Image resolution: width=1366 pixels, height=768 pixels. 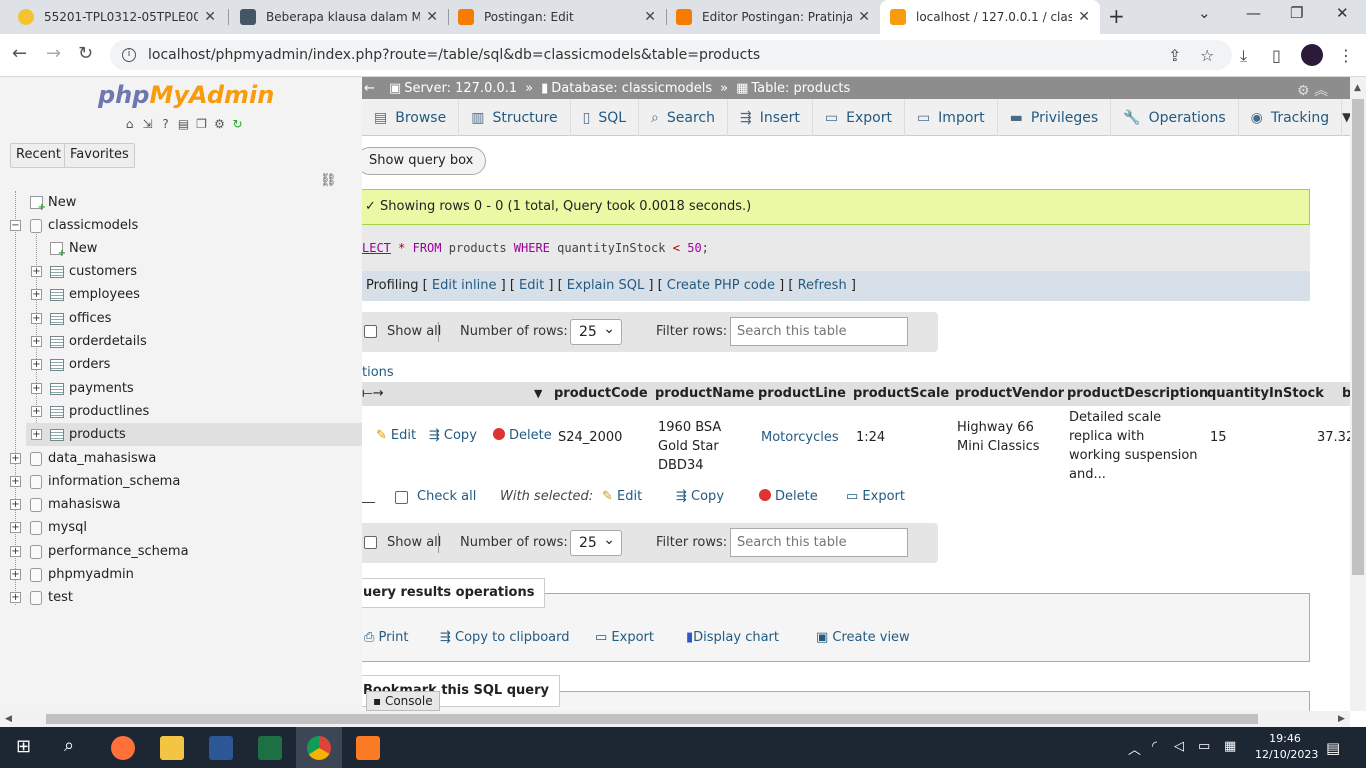 I want to click on tab-structure: ▥ Structure, so click(x=515, y=117).